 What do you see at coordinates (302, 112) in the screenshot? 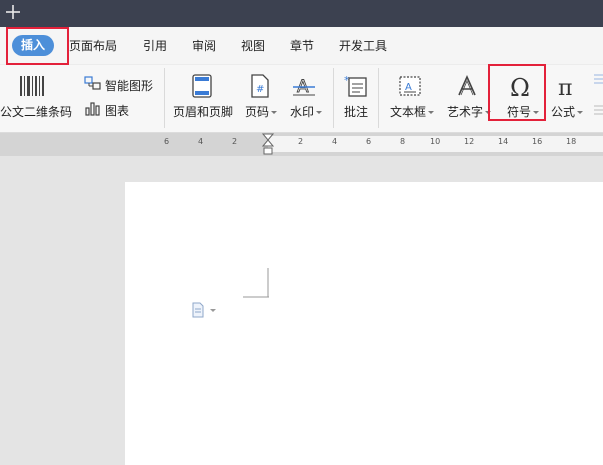
I see `watermark-label: 水印` at bounding box center [302, 112].